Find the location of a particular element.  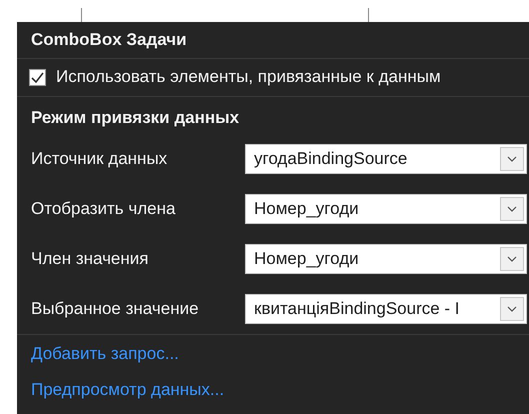

combo-box: квитанціяBindingSource - I is located at coordinates (386, 309).